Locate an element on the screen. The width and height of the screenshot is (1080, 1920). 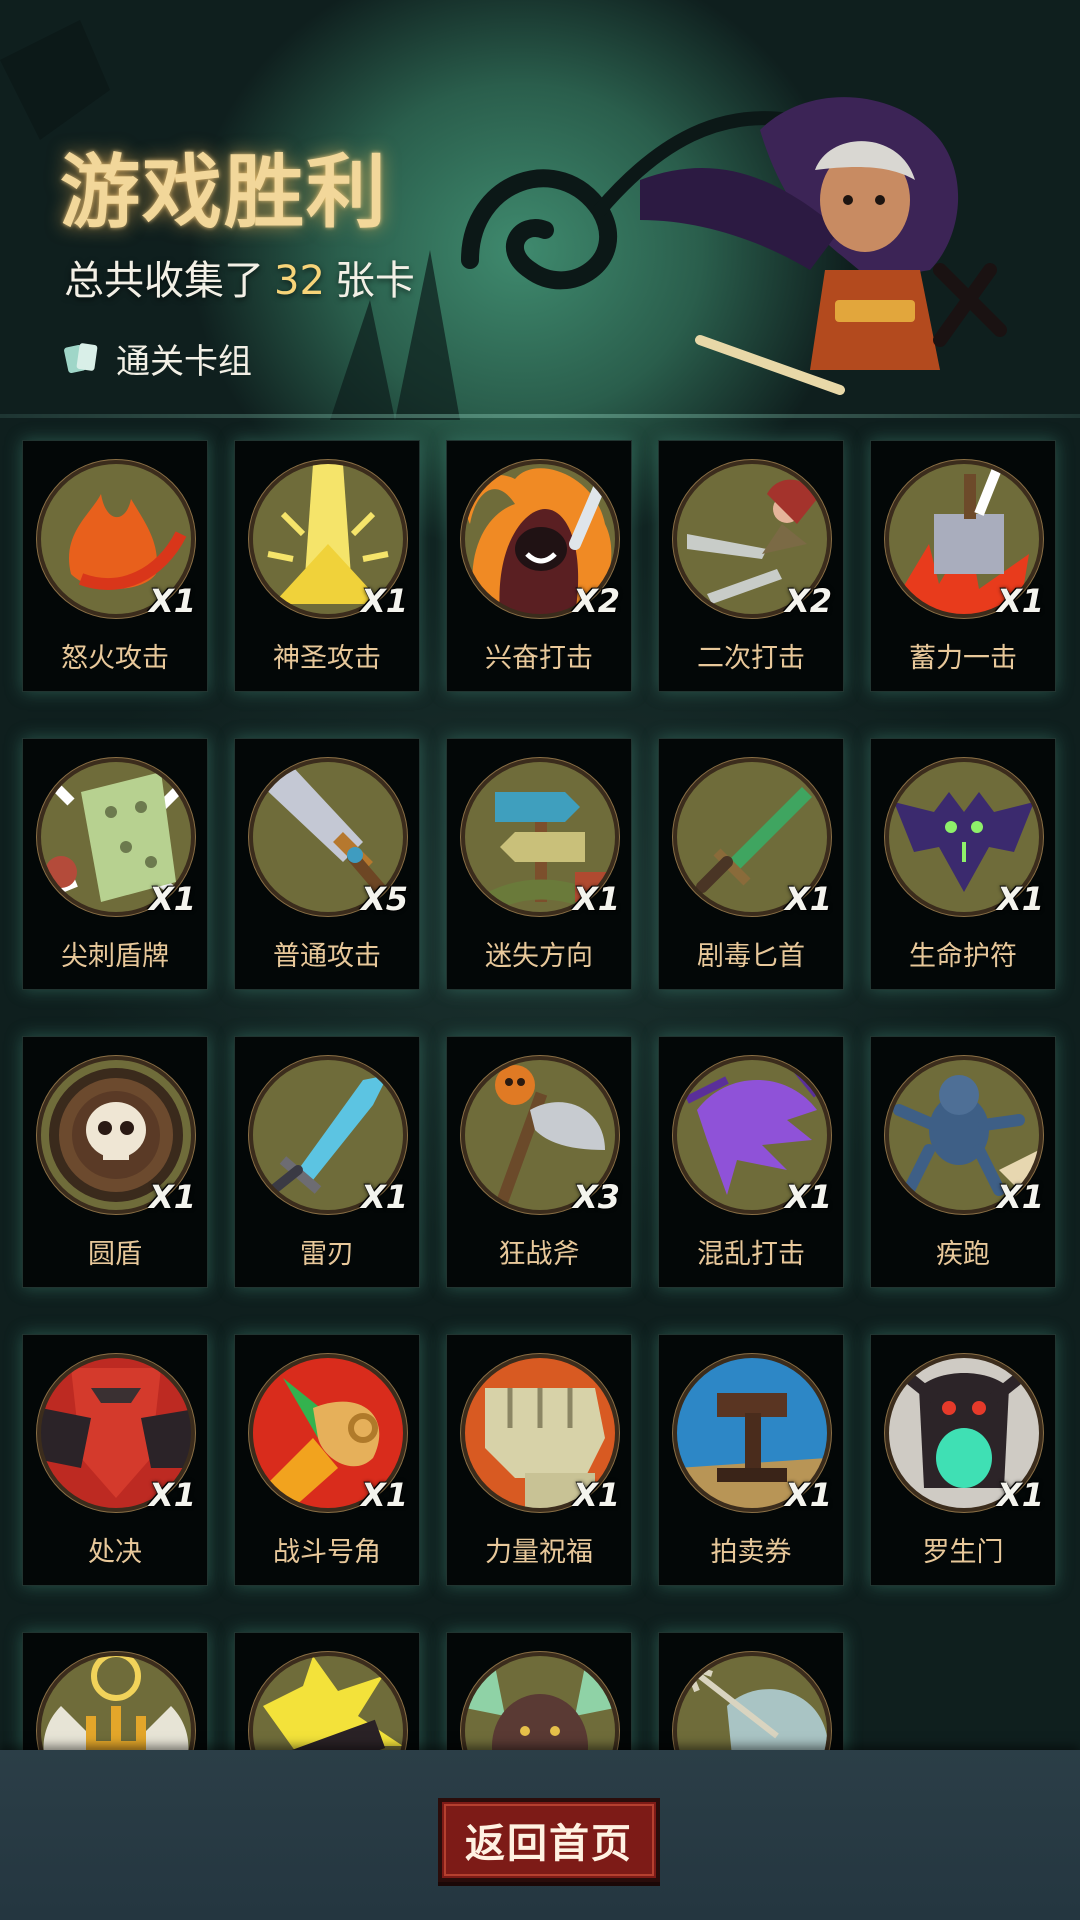
victory-title: 游戏胜利 is located at coordinates (224, 192).